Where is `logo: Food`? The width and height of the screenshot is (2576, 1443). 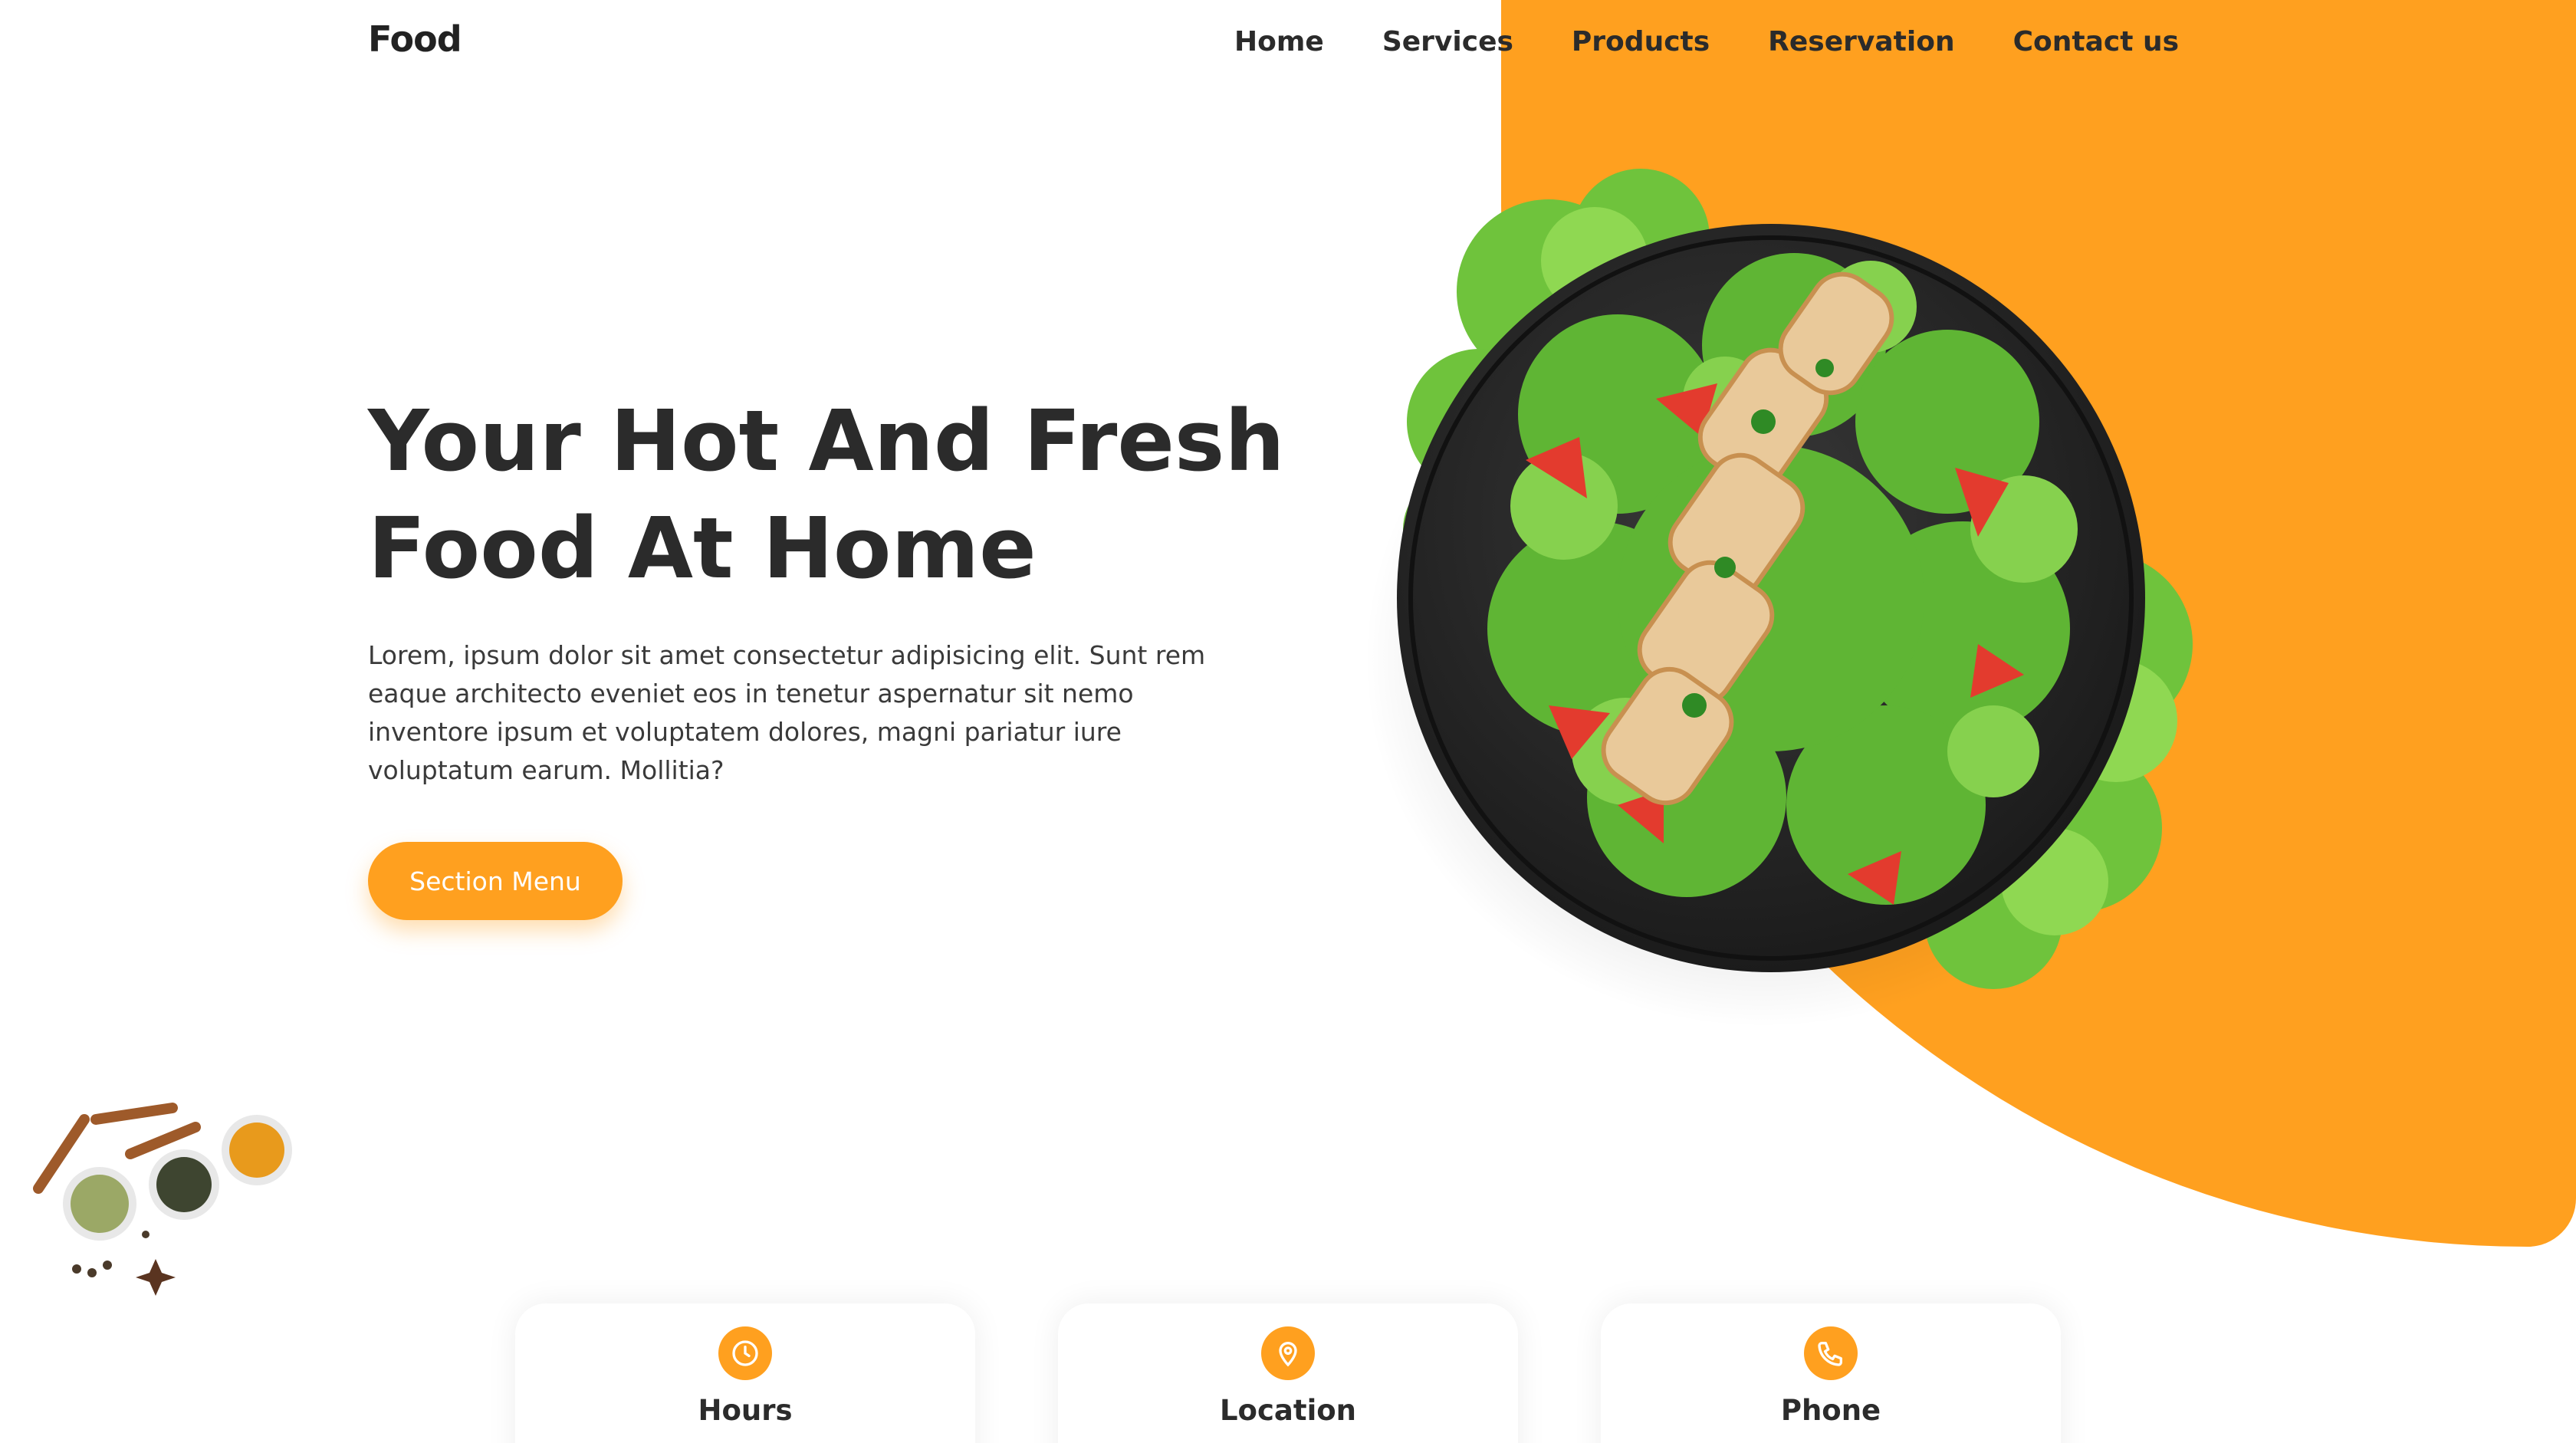
logo: Food is located at coordinates (415, 39).